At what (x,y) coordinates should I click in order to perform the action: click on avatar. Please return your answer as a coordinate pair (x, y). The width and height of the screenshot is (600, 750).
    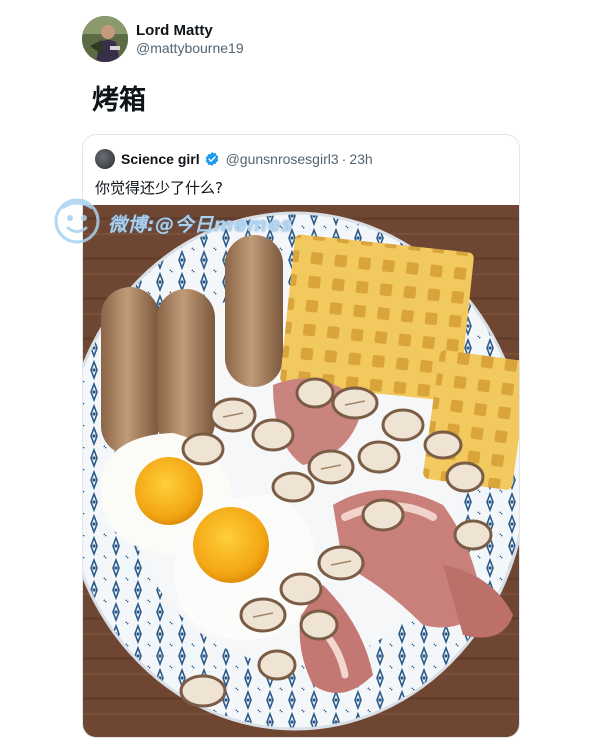
    Looking at the image, I should click on (105, 39).